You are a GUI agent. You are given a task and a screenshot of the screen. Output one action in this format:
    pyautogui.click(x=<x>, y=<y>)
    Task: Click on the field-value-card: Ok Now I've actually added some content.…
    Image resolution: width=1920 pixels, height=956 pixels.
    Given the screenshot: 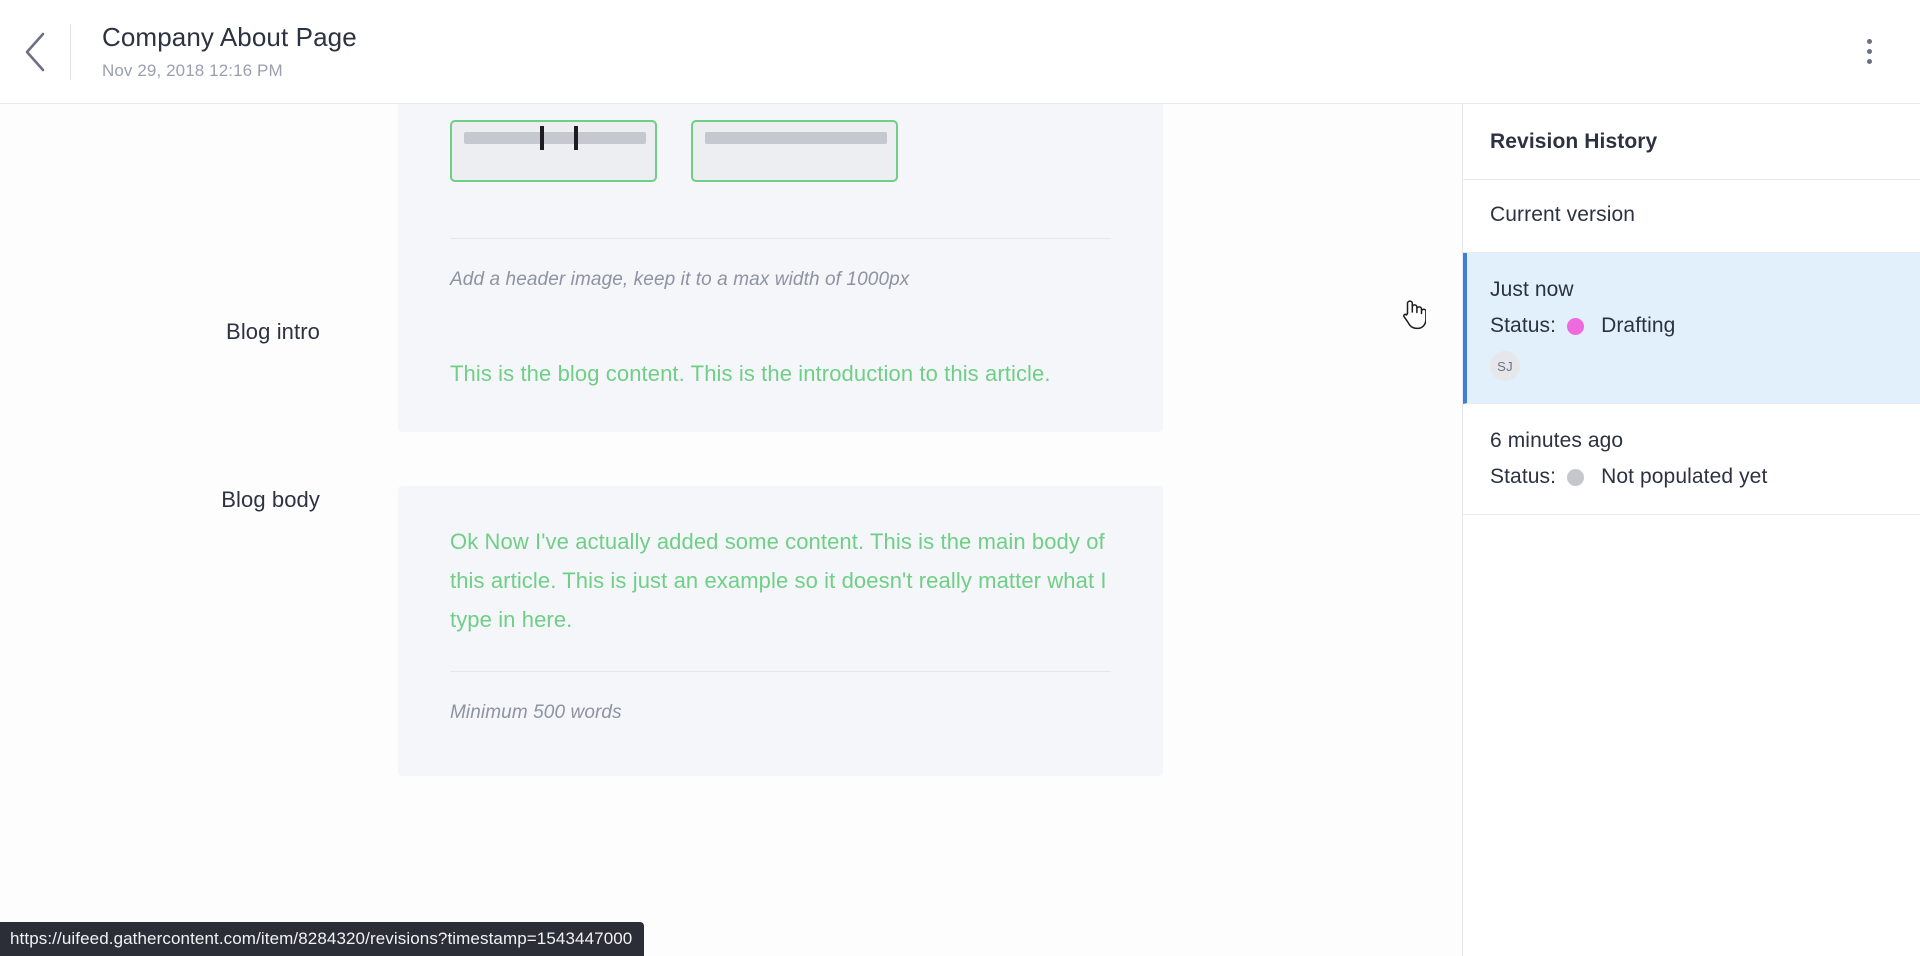 What is the action you would take?
    pyautogui.click(x=780, y=631)
    